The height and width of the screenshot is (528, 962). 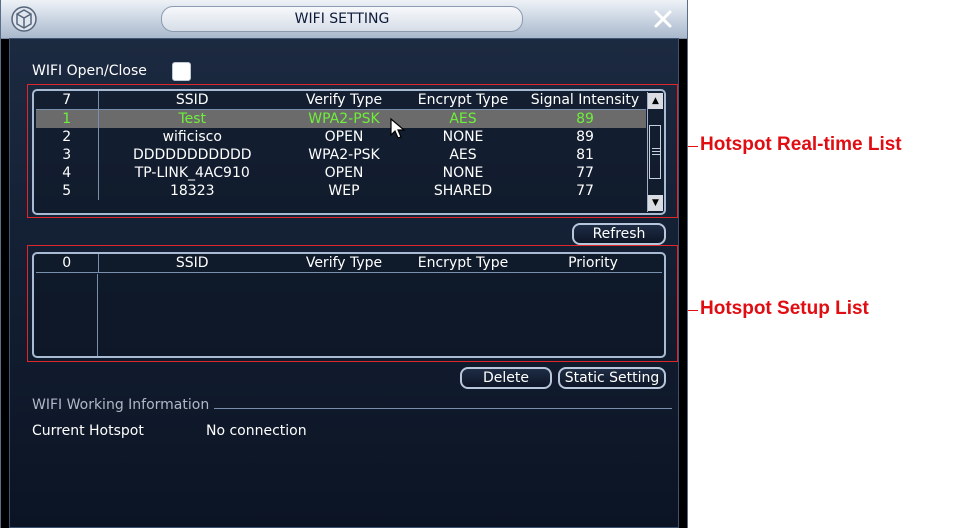 What do you see at coordinates (506, 378) in the screenshot?
I see `delete-button: Delete` at bounding box center [506, 378].